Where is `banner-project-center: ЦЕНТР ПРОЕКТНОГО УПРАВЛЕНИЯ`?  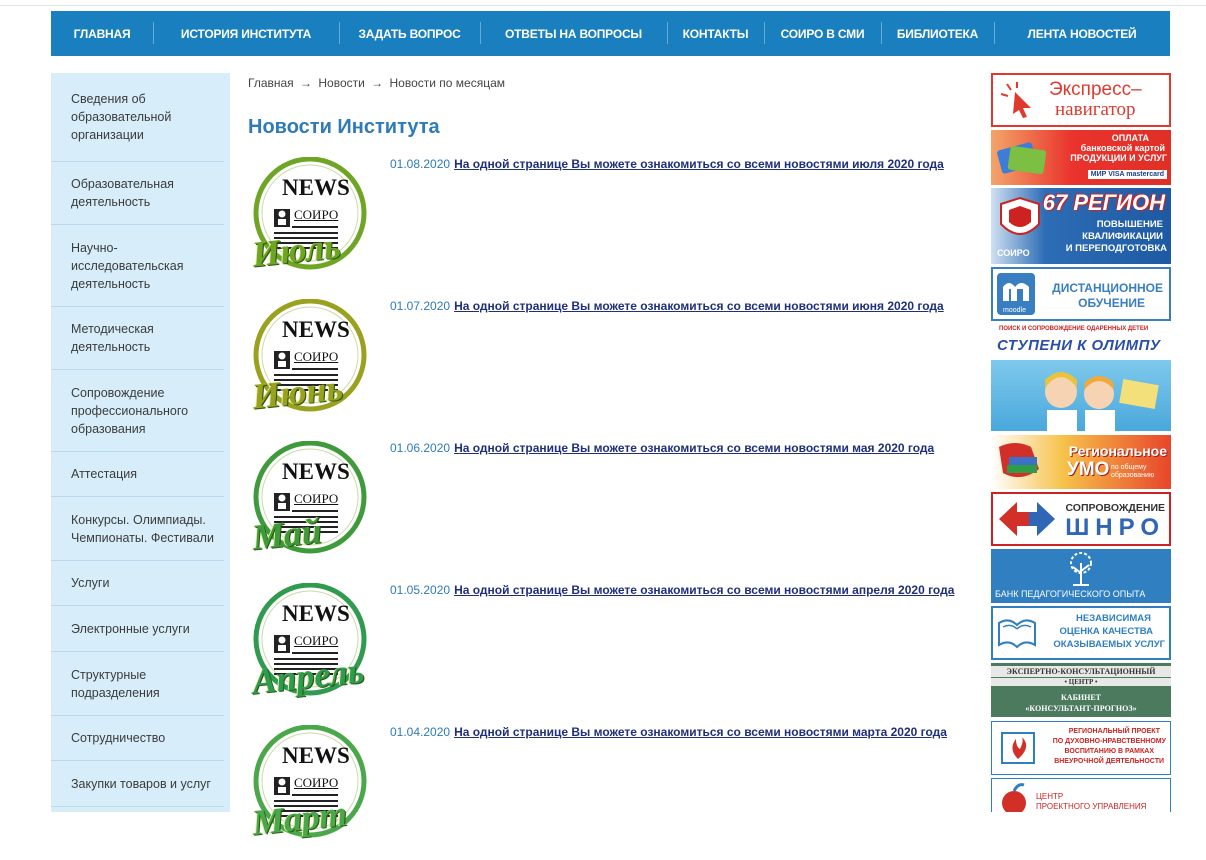
banner-project-center: ЦЕНТР ПРОЕКТНОГО УПРАВЛЕНИЯ is located at coordinates (1081, 795).